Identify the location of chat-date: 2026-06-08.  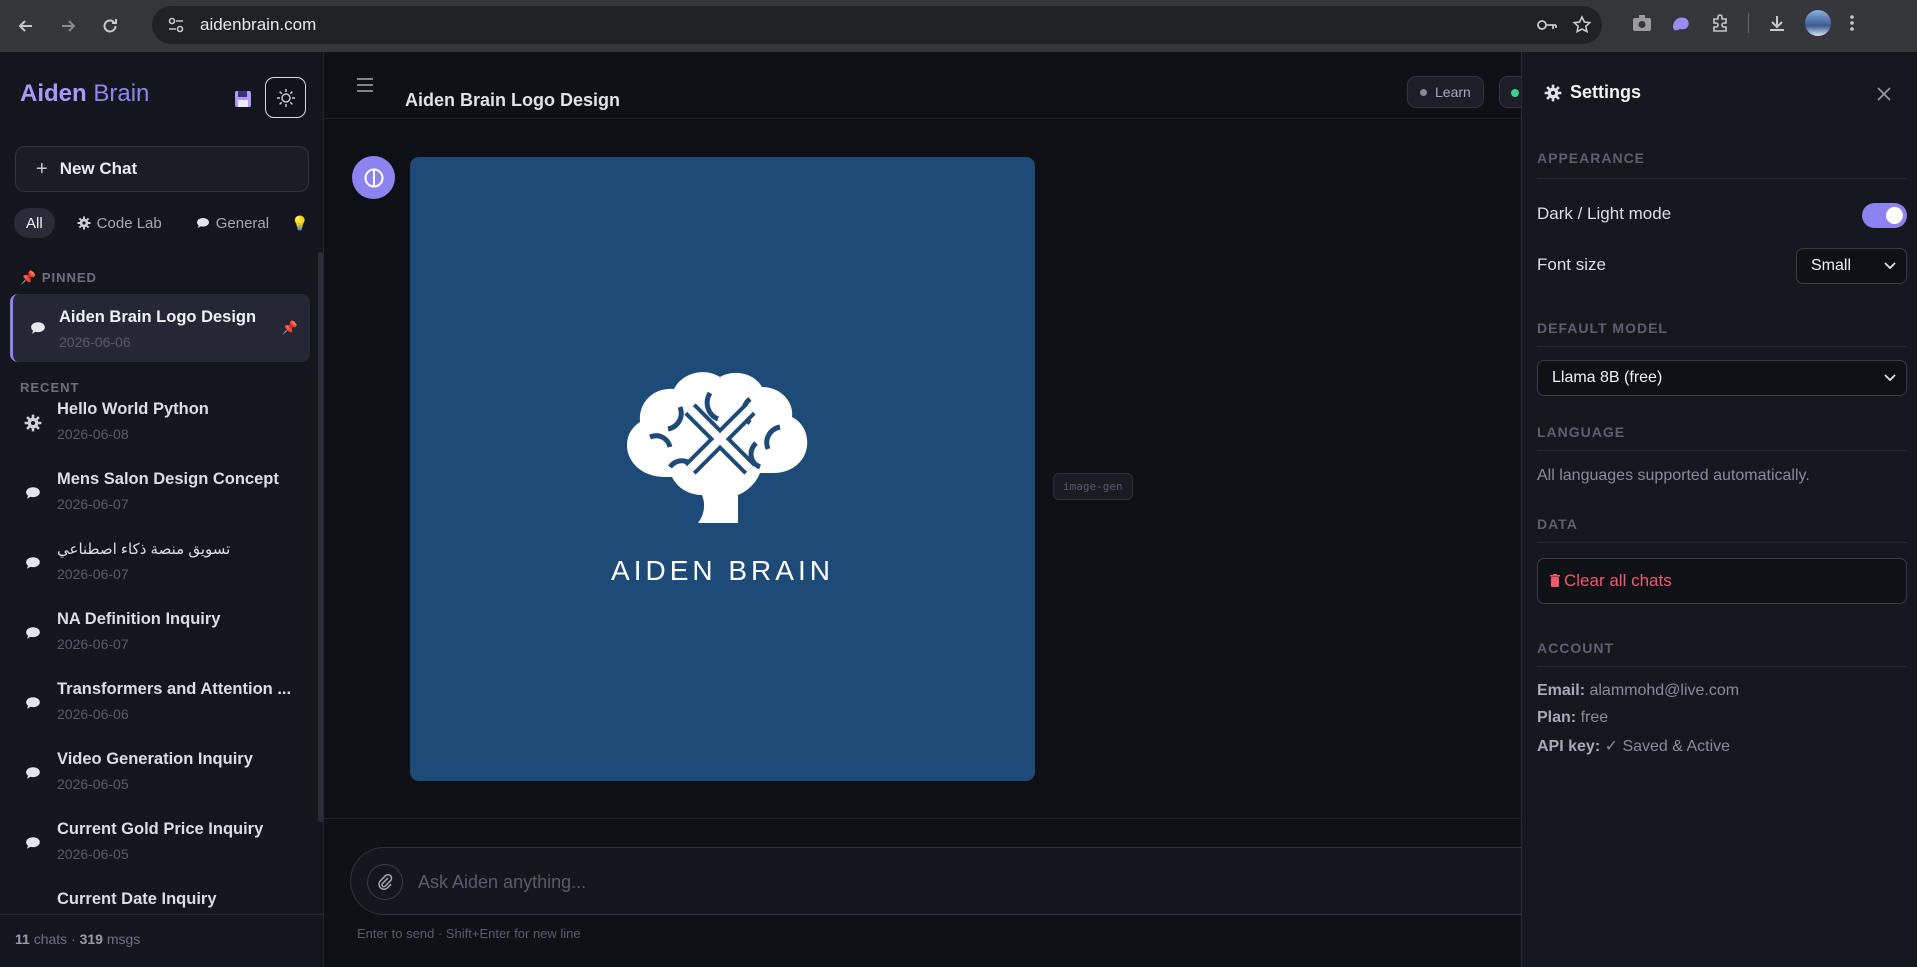
(93, 434).